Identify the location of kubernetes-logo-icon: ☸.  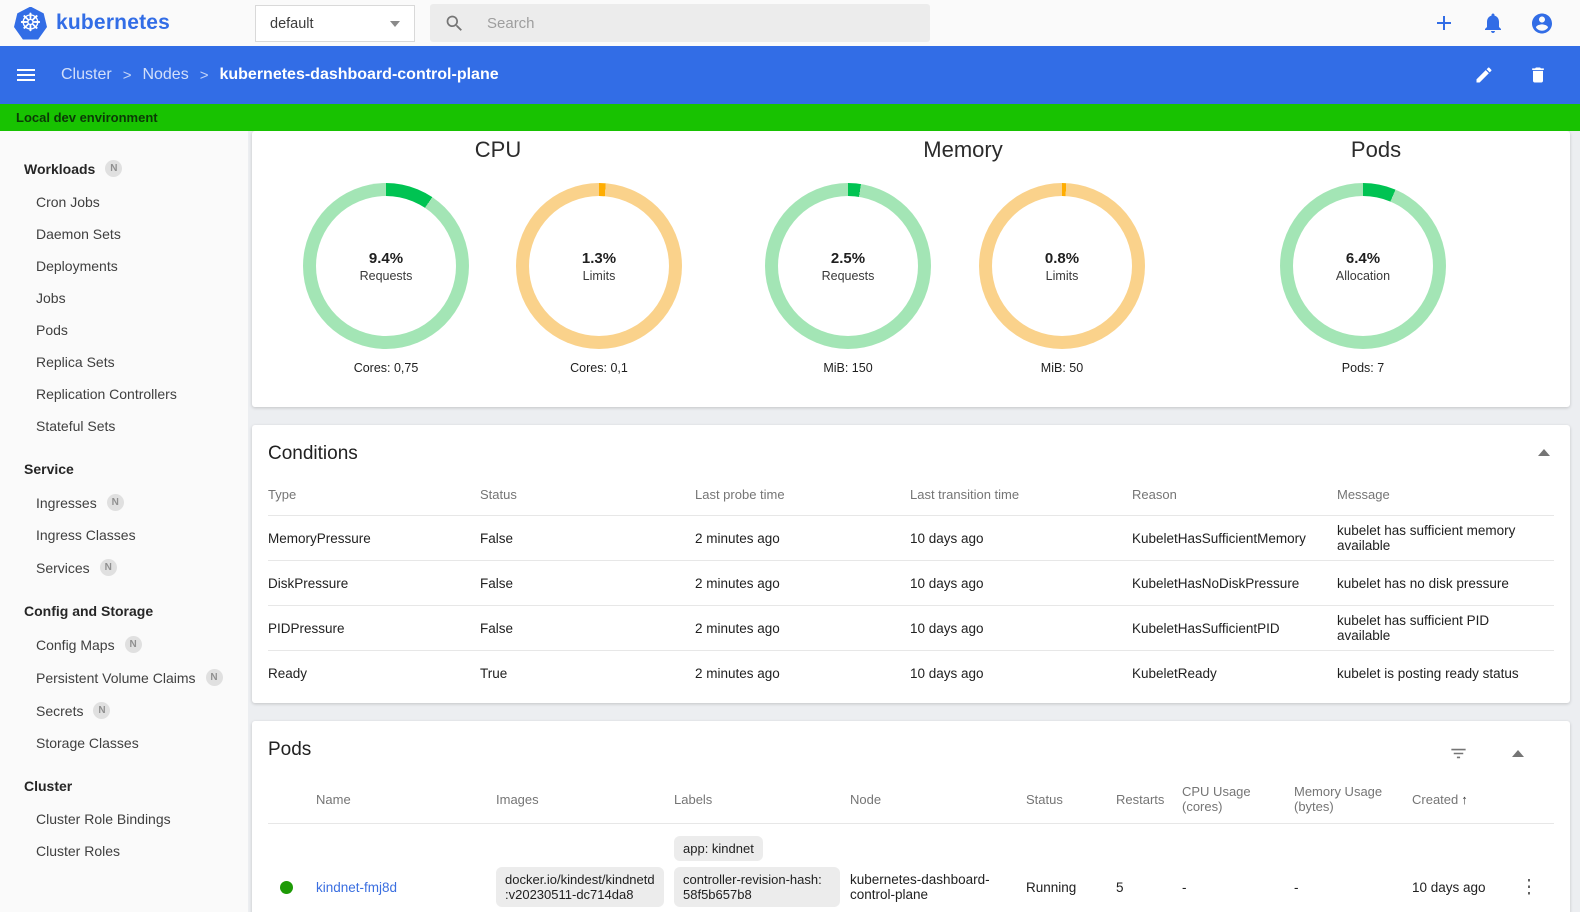
(30, 23).